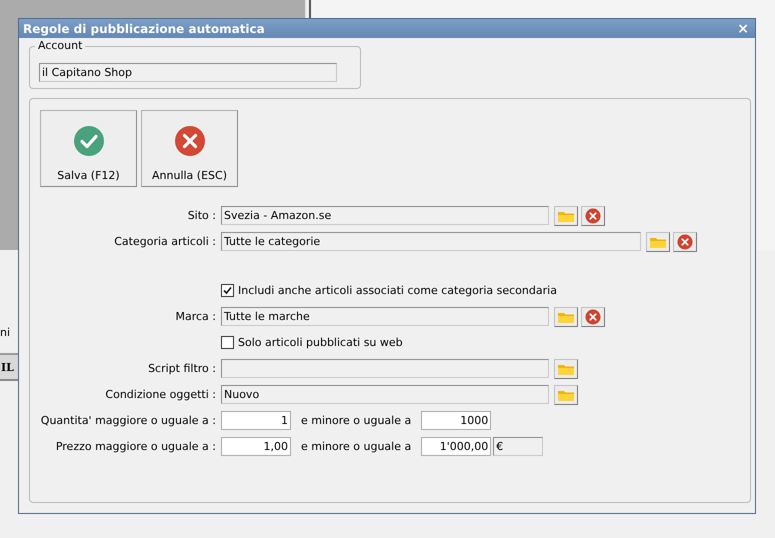 This screenshot has width=775, height=538. What do you see at coordinates (188, 72) in the screenshot?
I see `account-field: il Capitano Shop` at bounding box center [188, 72].